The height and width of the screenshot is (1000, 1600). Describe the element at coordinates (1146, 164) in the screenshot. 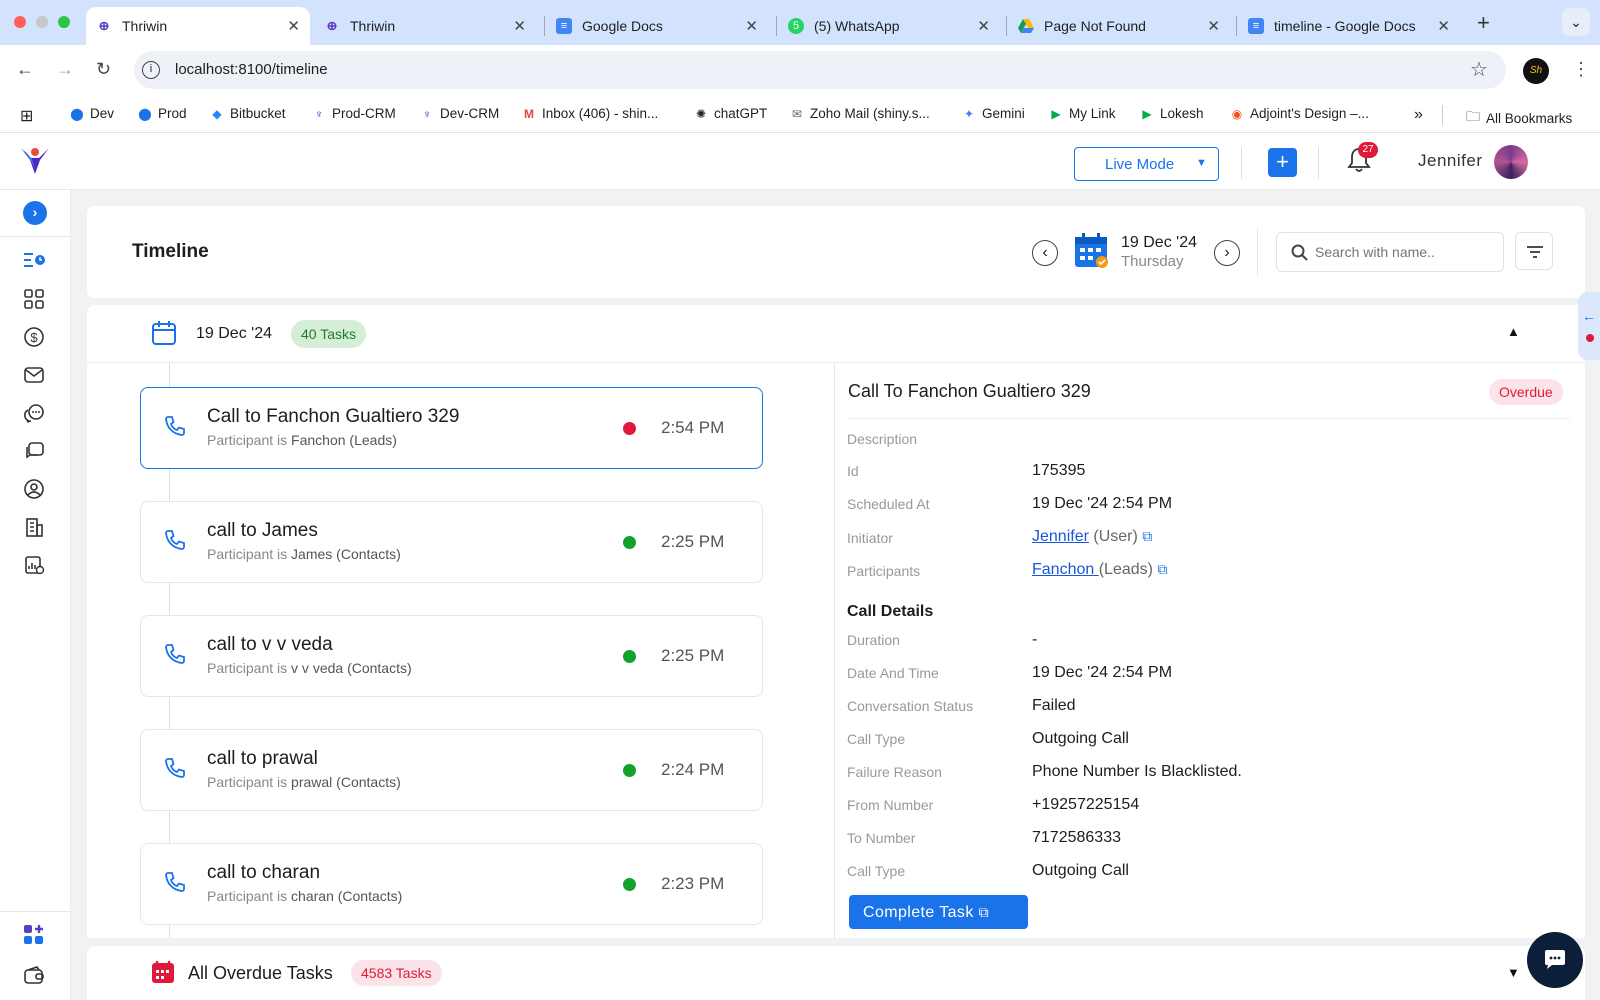

I see `mode-select: Live Mode ▼` at that location.